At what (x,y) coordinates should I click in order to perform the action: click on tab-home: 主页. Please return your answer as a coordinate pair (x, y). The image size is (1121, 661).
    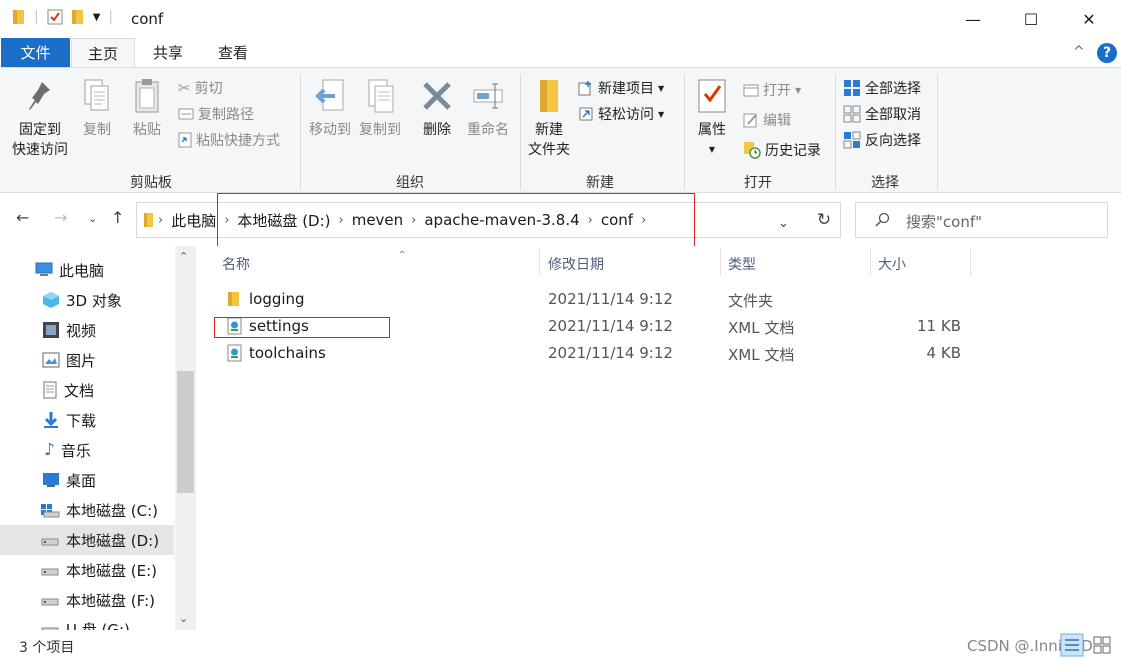
    Looking at the image, I should click on (103, 53).